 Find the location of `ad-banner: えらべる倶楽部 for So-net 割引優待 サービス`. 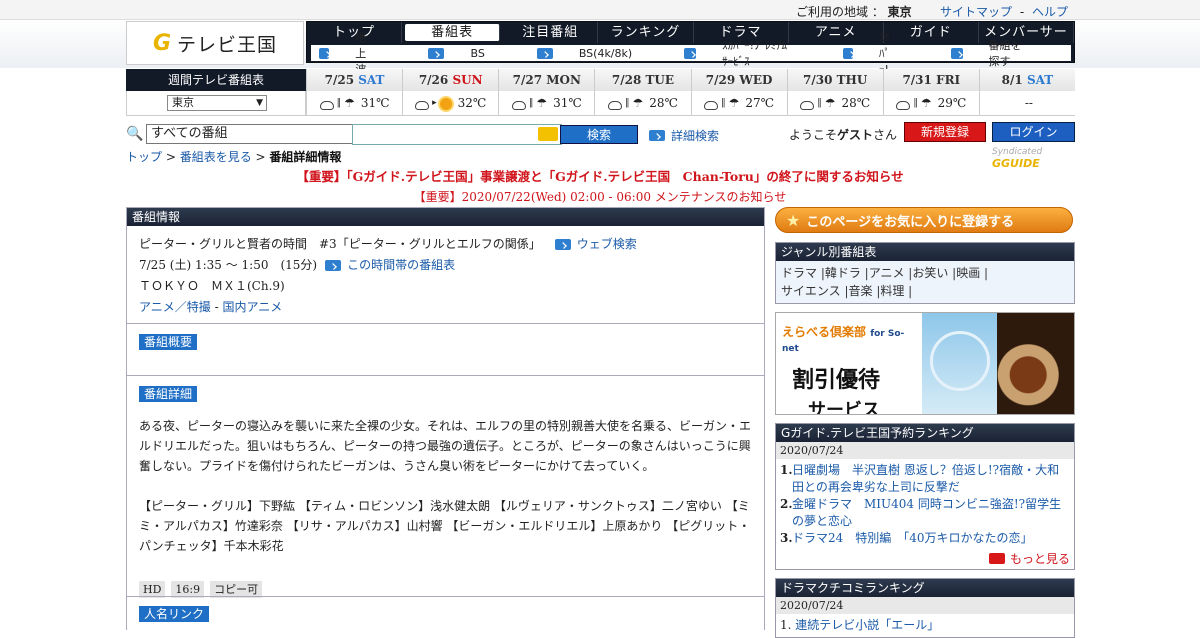

ad-banner: えらべる倶楽部 for So-net 割引優待 サービス is located at coordinates (925, 363).